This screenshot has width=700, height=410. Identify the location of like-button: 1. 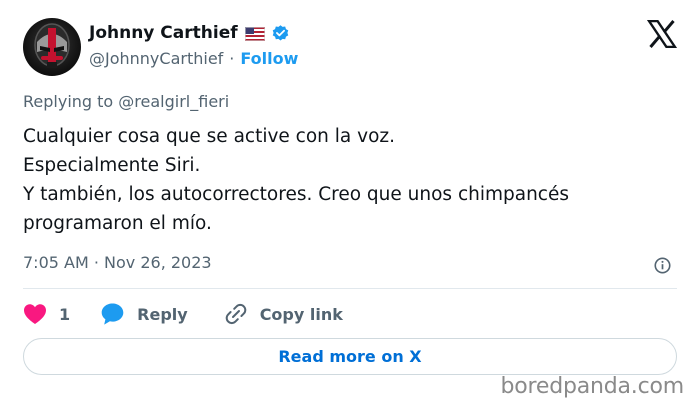
(46, 314).